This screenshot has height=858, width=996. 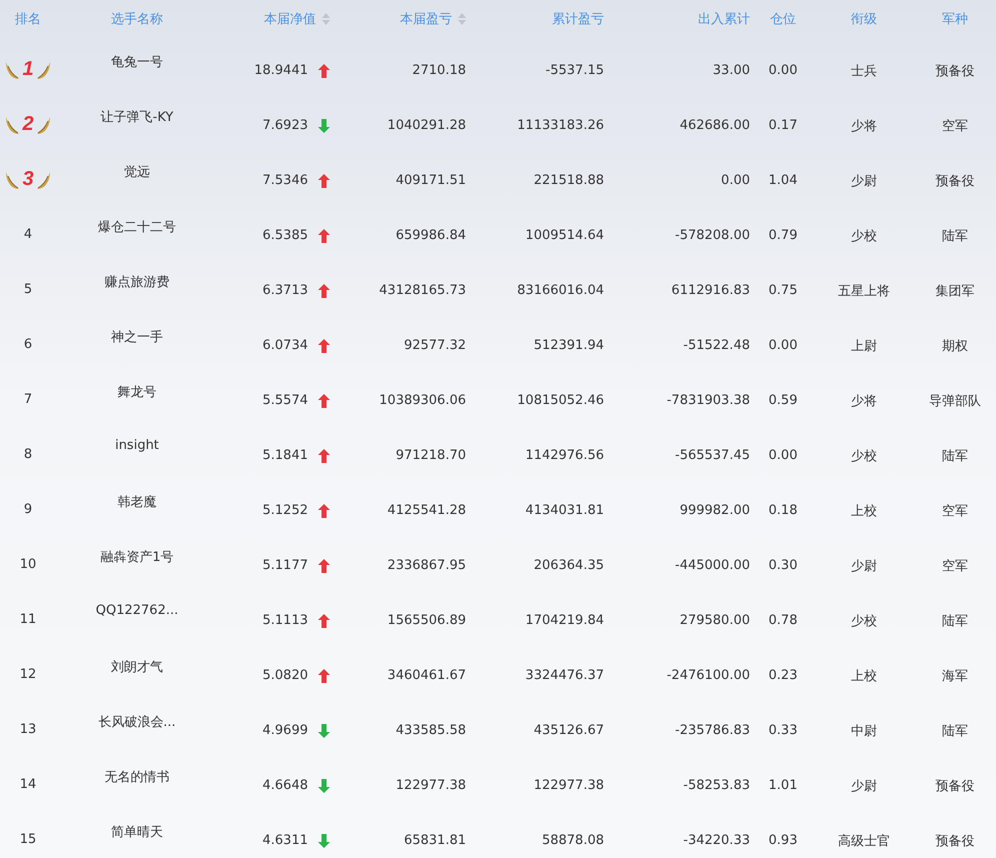 I want to click on net-value: 5.5574, so click(x=285, y=400).